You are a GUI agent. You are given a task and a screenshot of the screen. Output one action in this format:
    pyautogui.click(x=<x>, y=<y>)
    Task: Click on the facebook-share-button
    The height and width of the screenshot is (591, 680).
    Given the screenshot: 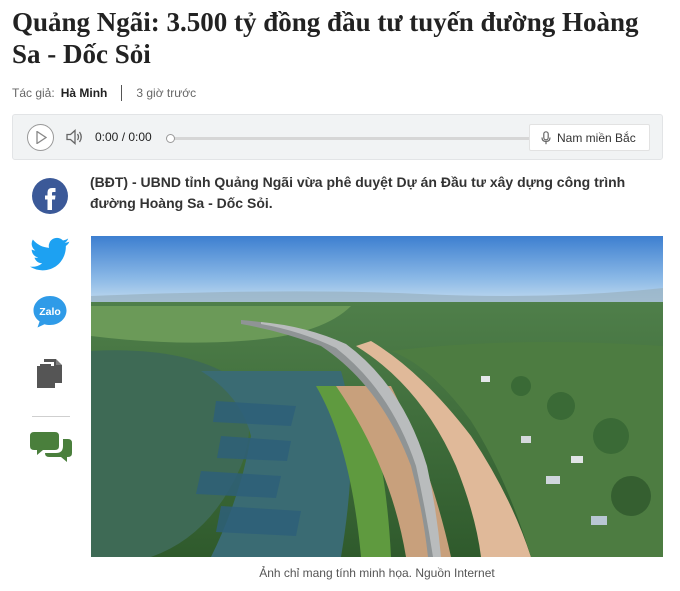 What is the action you would take?
    pyautogui.click(x=52, y=196)
    